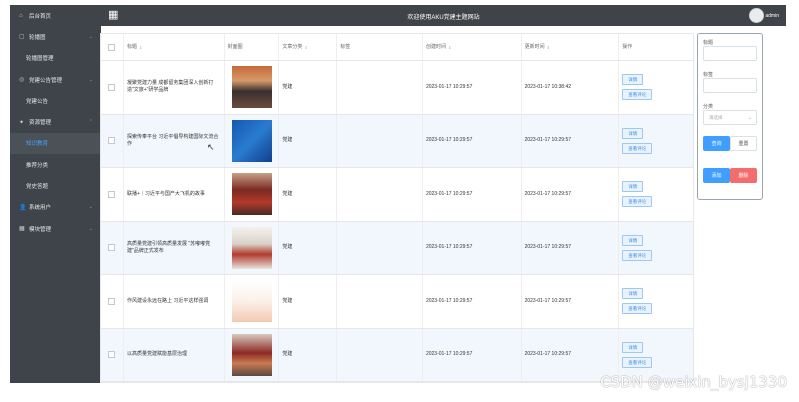 This screenshot has width=799, height=402. I want to click on row-updated: 2023-01-17 10:38:42, so click(571, 87).